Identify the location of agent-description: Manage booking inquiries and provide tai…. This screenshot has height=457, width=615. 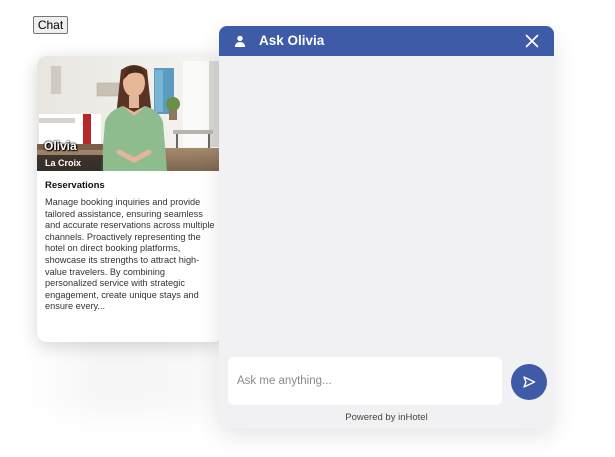
(130, 254).